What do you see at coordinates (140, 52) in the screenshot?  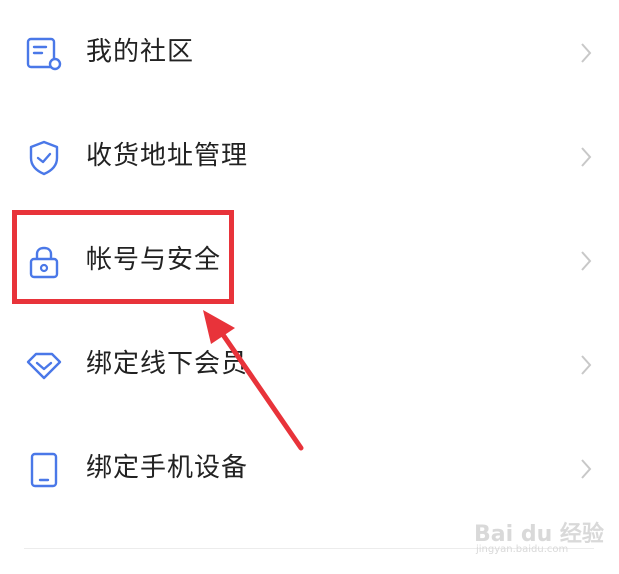 I see `menu-item-label: 我的社区` at bounding box center [140, 52].